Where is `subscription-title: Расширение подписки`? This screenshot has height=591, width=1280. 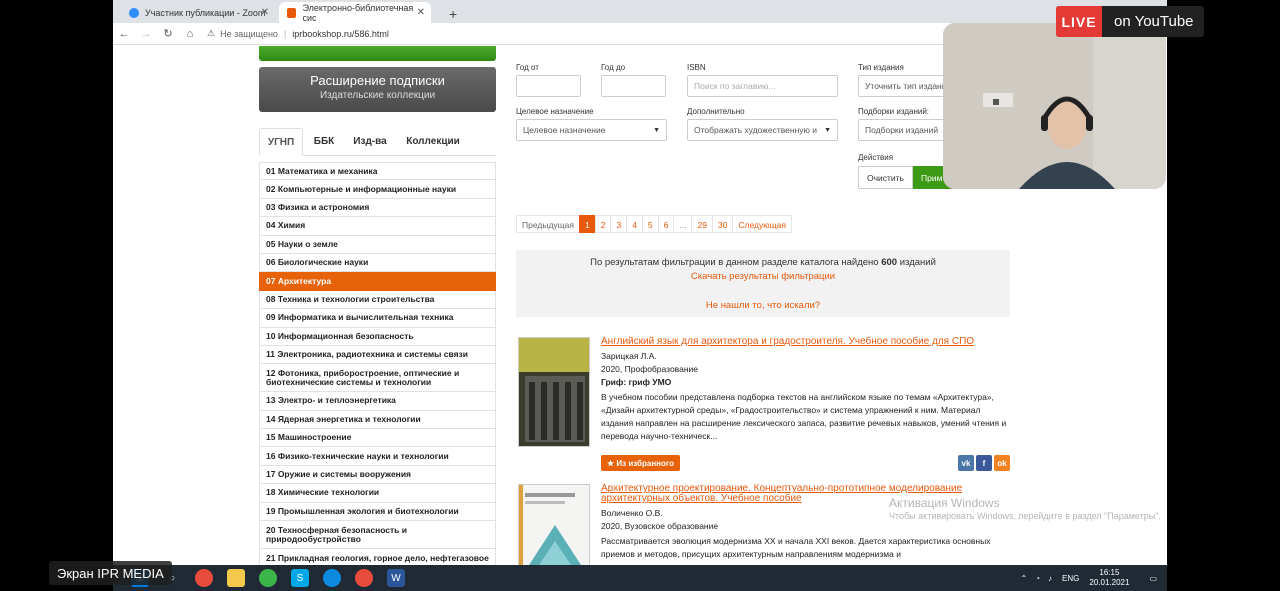
subscription-title: Расширение подписки is located at coordinates (377, 80).